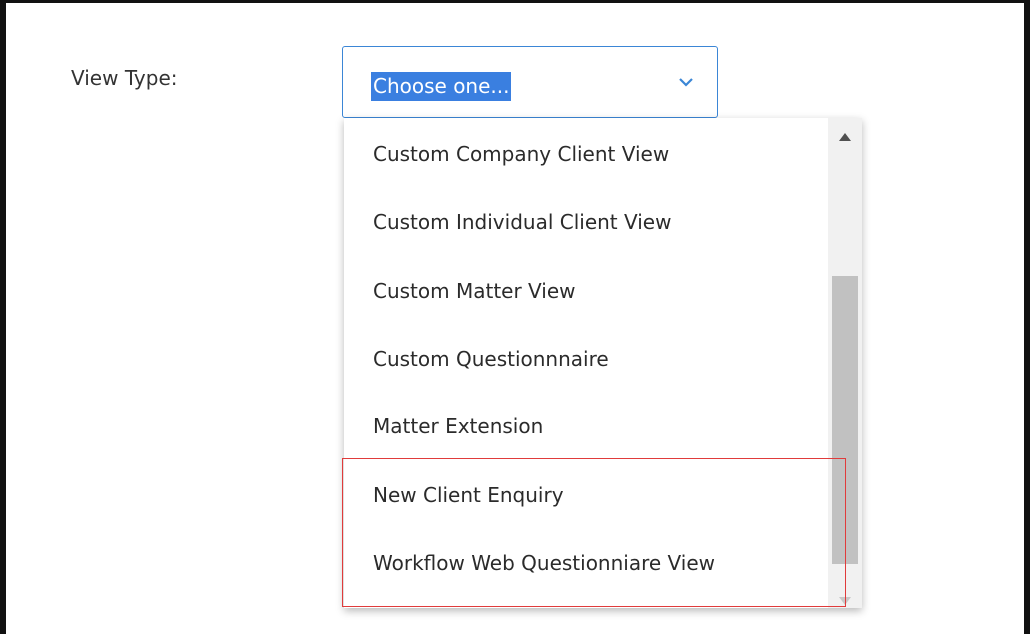  I want to click on scrollbar-thumb, so click(845, 420).